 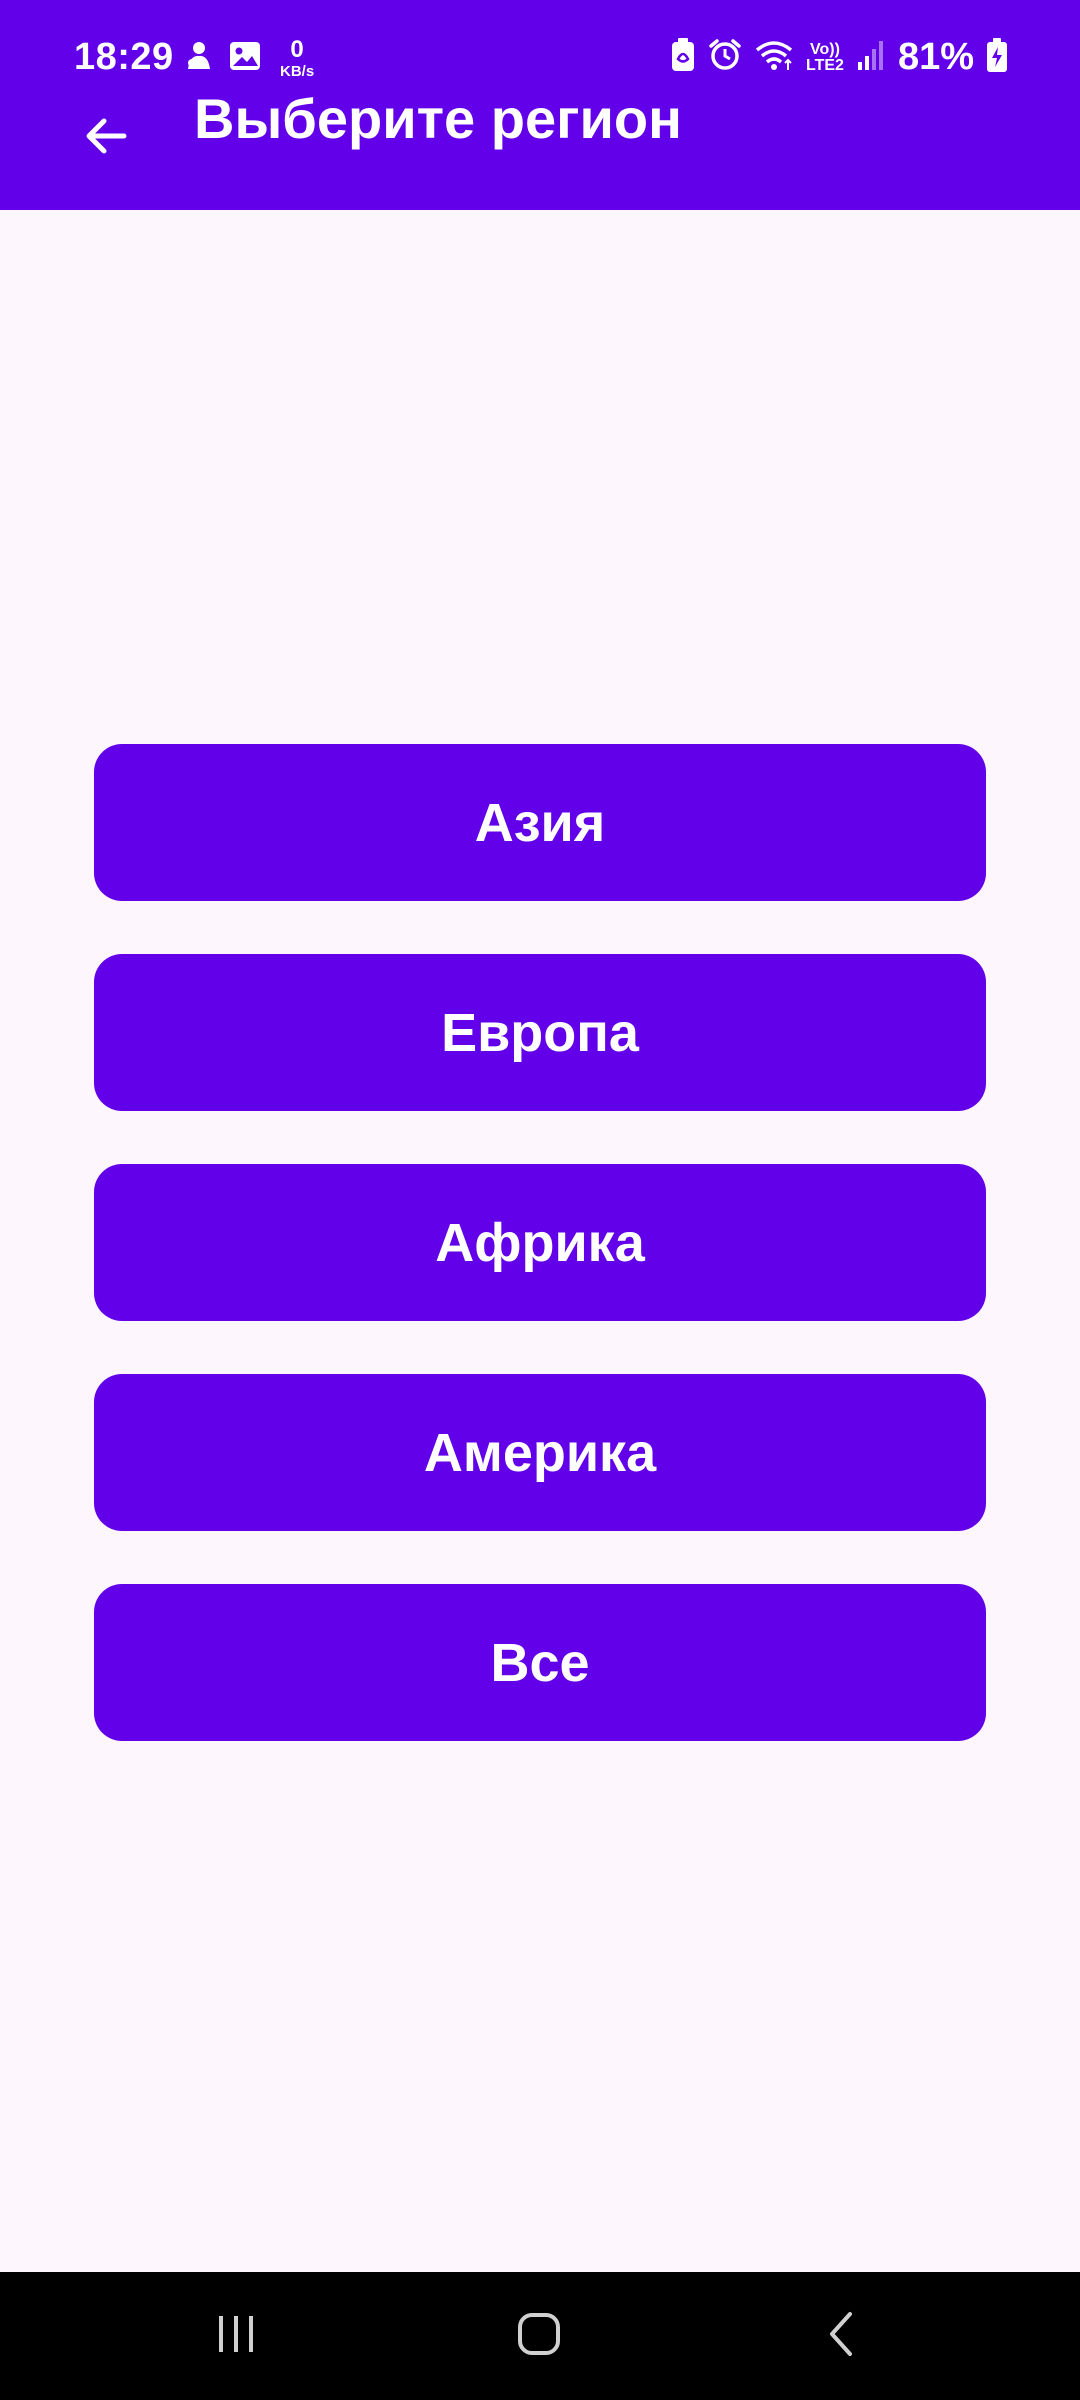 I want to click on recents-button, so click(x=236, y=2336).